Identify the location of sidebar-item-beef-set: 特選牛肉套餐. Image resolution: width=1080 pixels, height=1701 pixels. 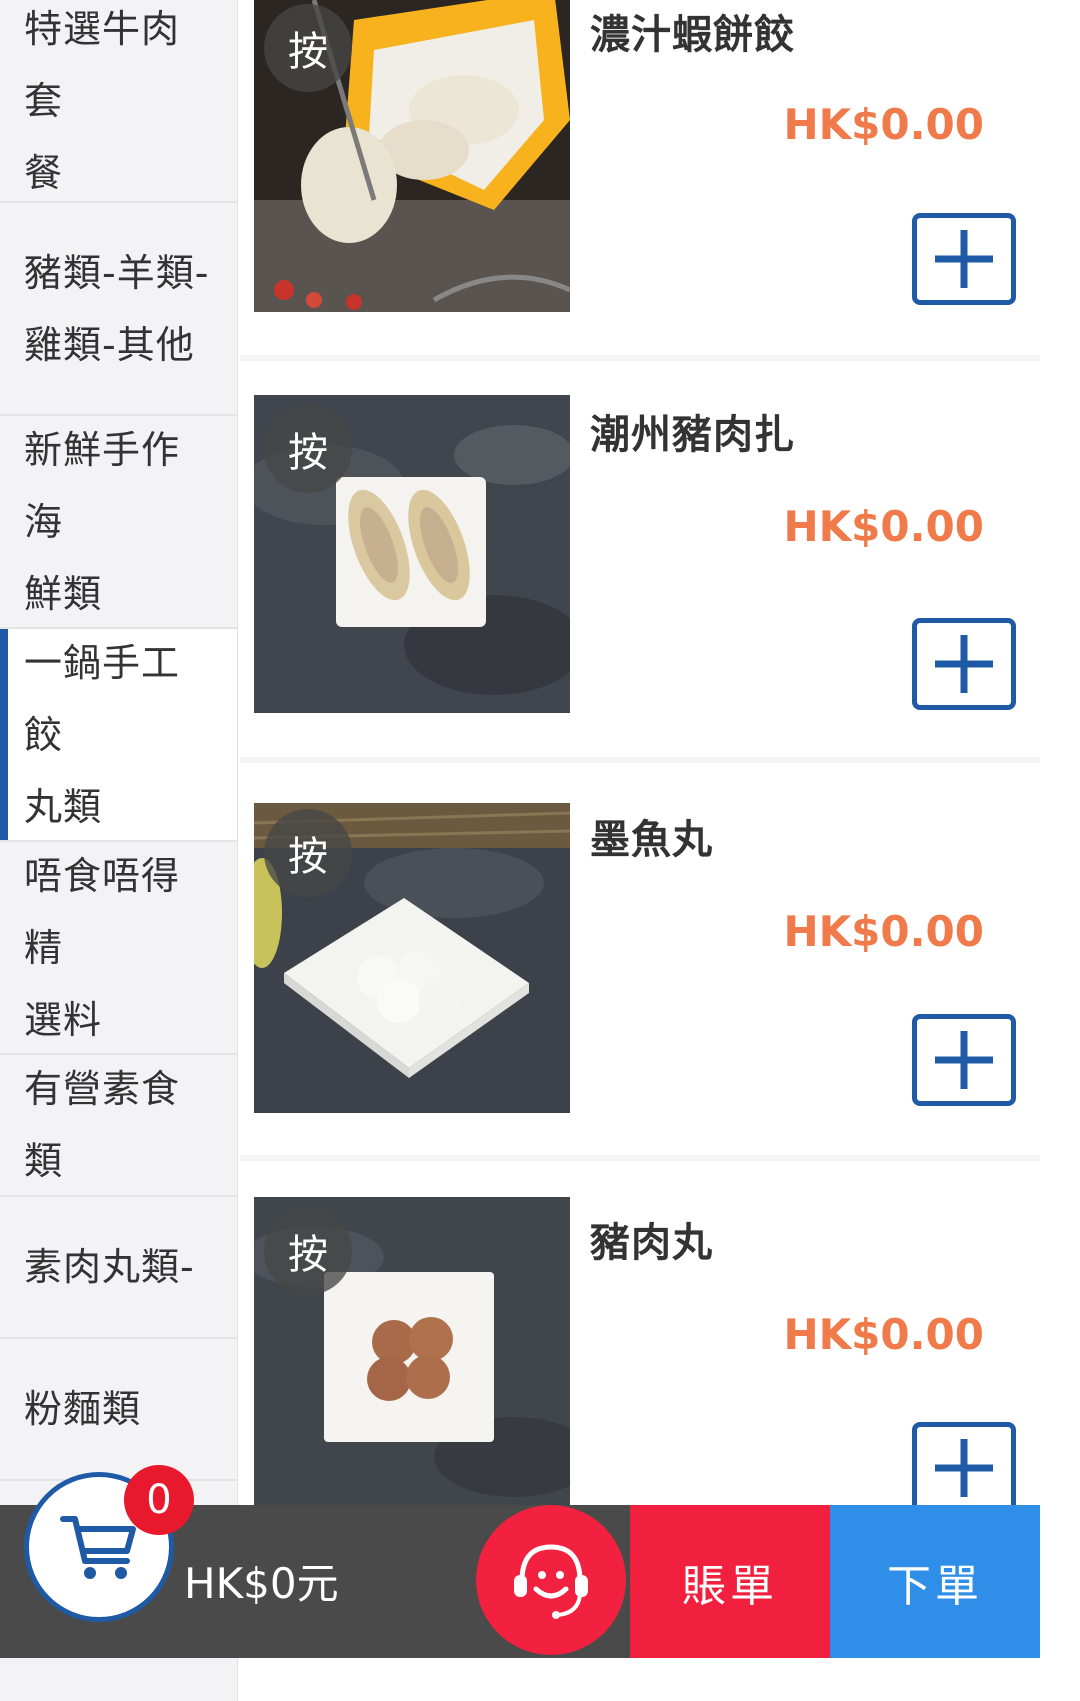
(118, 101).